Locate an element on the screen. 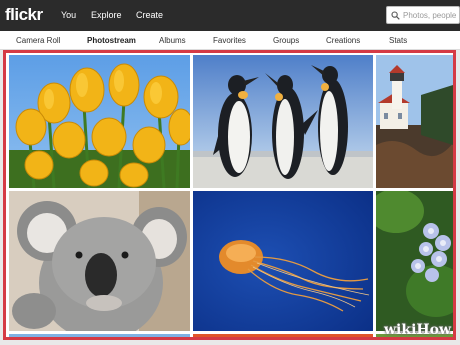 The image size is (460, 345). subnav-stats: Stats is located at coordinates (398, 40).